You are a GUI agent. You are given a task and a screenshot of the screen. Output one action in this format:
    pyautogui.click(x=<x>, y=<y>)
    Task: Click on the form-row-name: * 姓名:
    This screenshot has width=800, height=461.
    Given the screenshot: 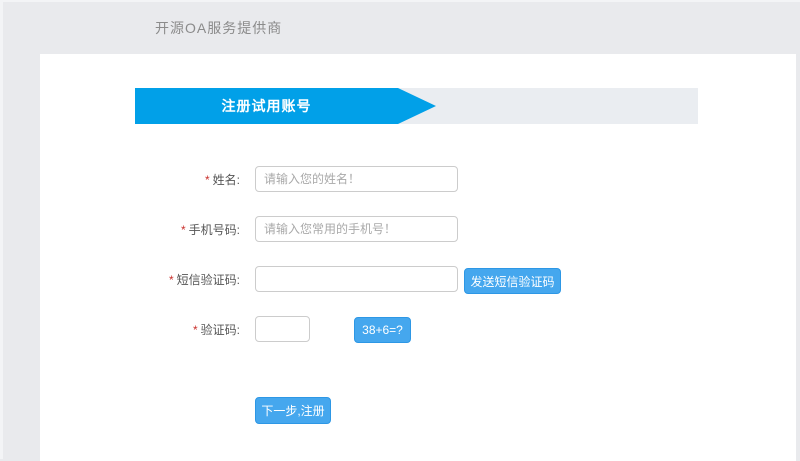 What is the action you would take?
    pyautogui.click(x=418, y=179)
    